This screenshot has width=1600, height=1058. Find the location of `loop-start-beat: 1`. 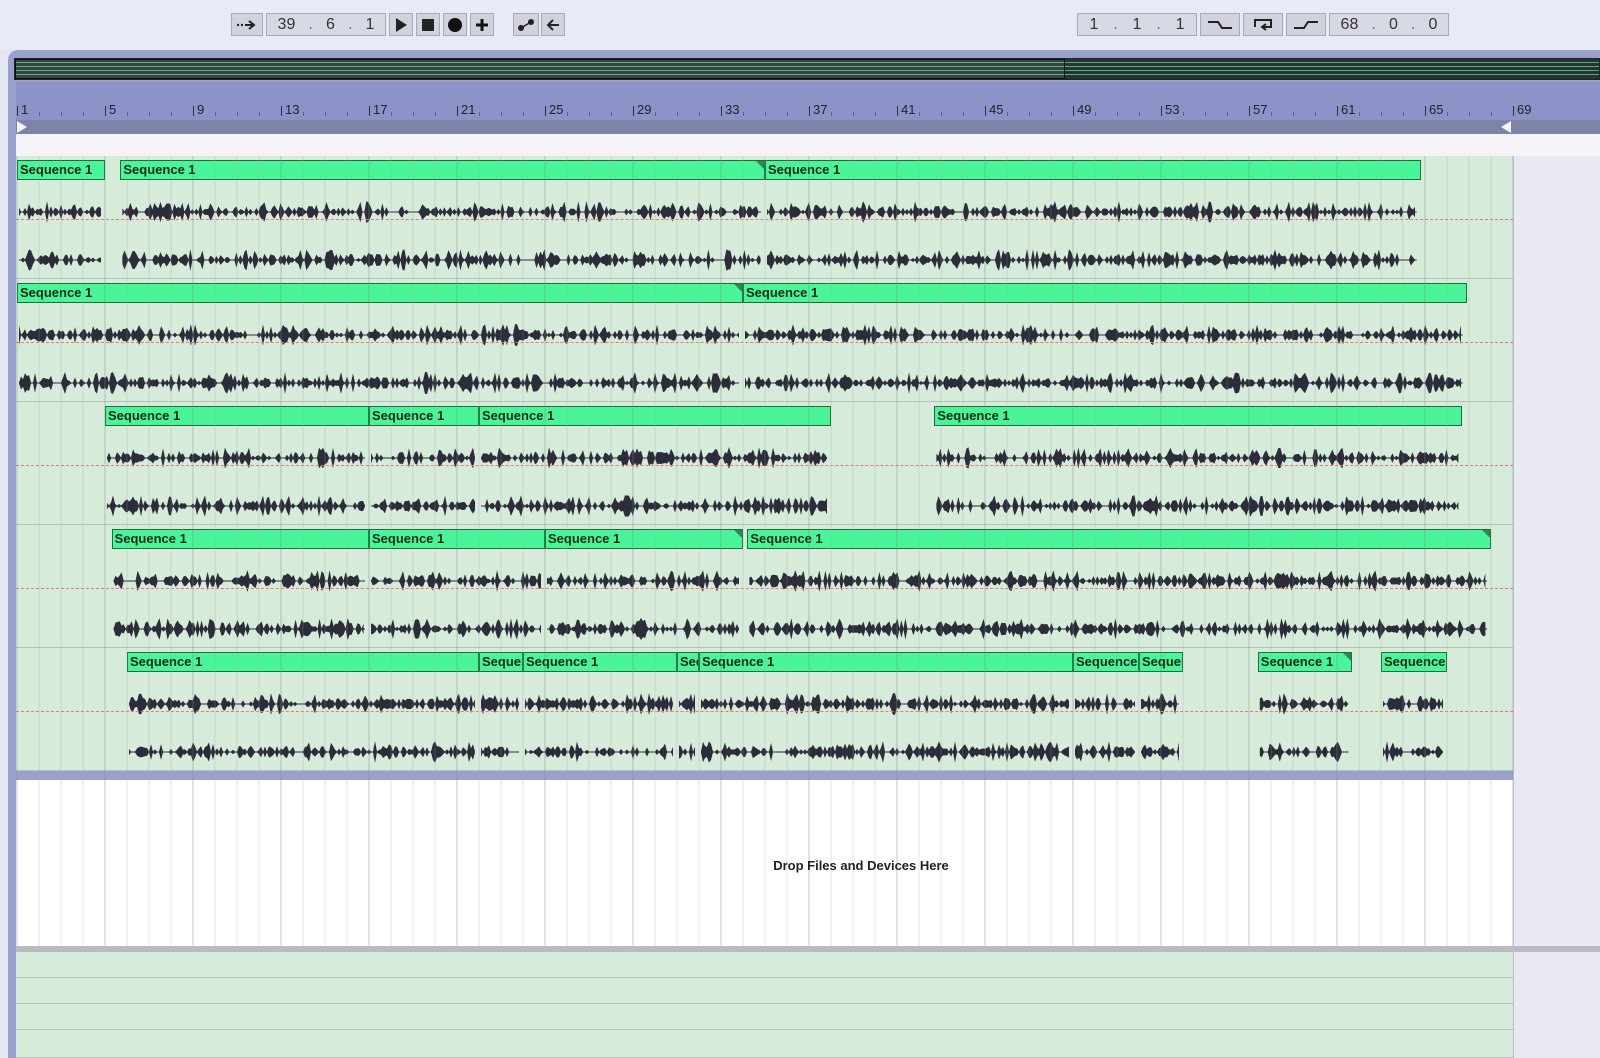

loop-start-beat: 1 is located at coordinates (1137, 24).